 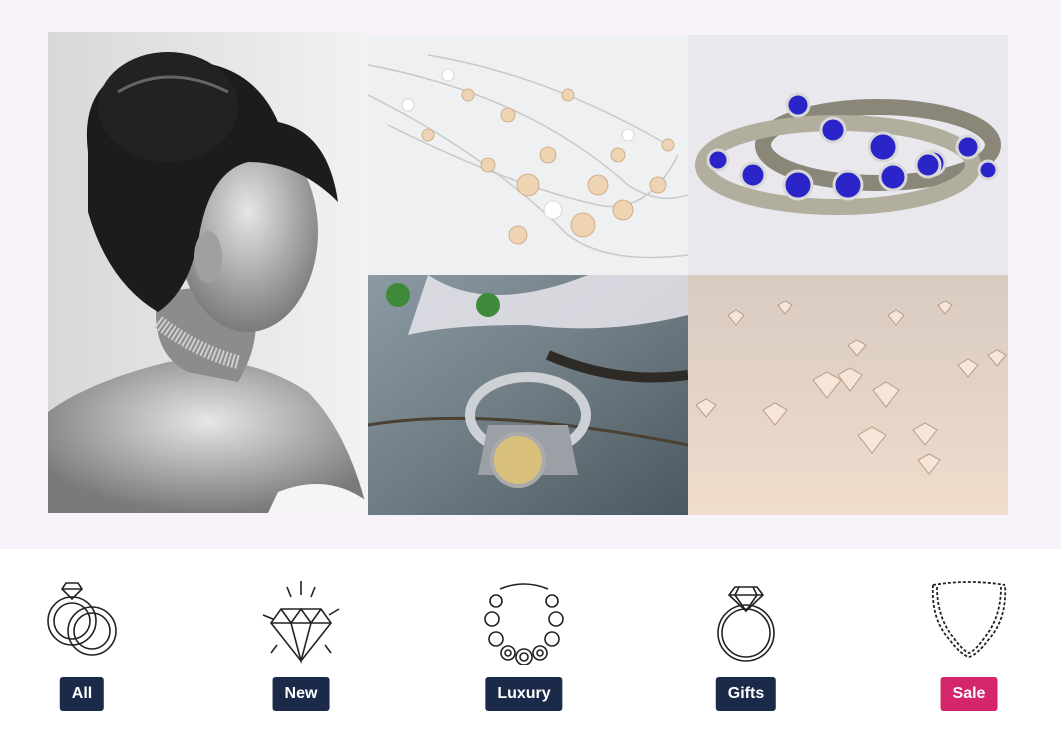 I want to click on linked-rings-icon, so click(x=82, y=619).